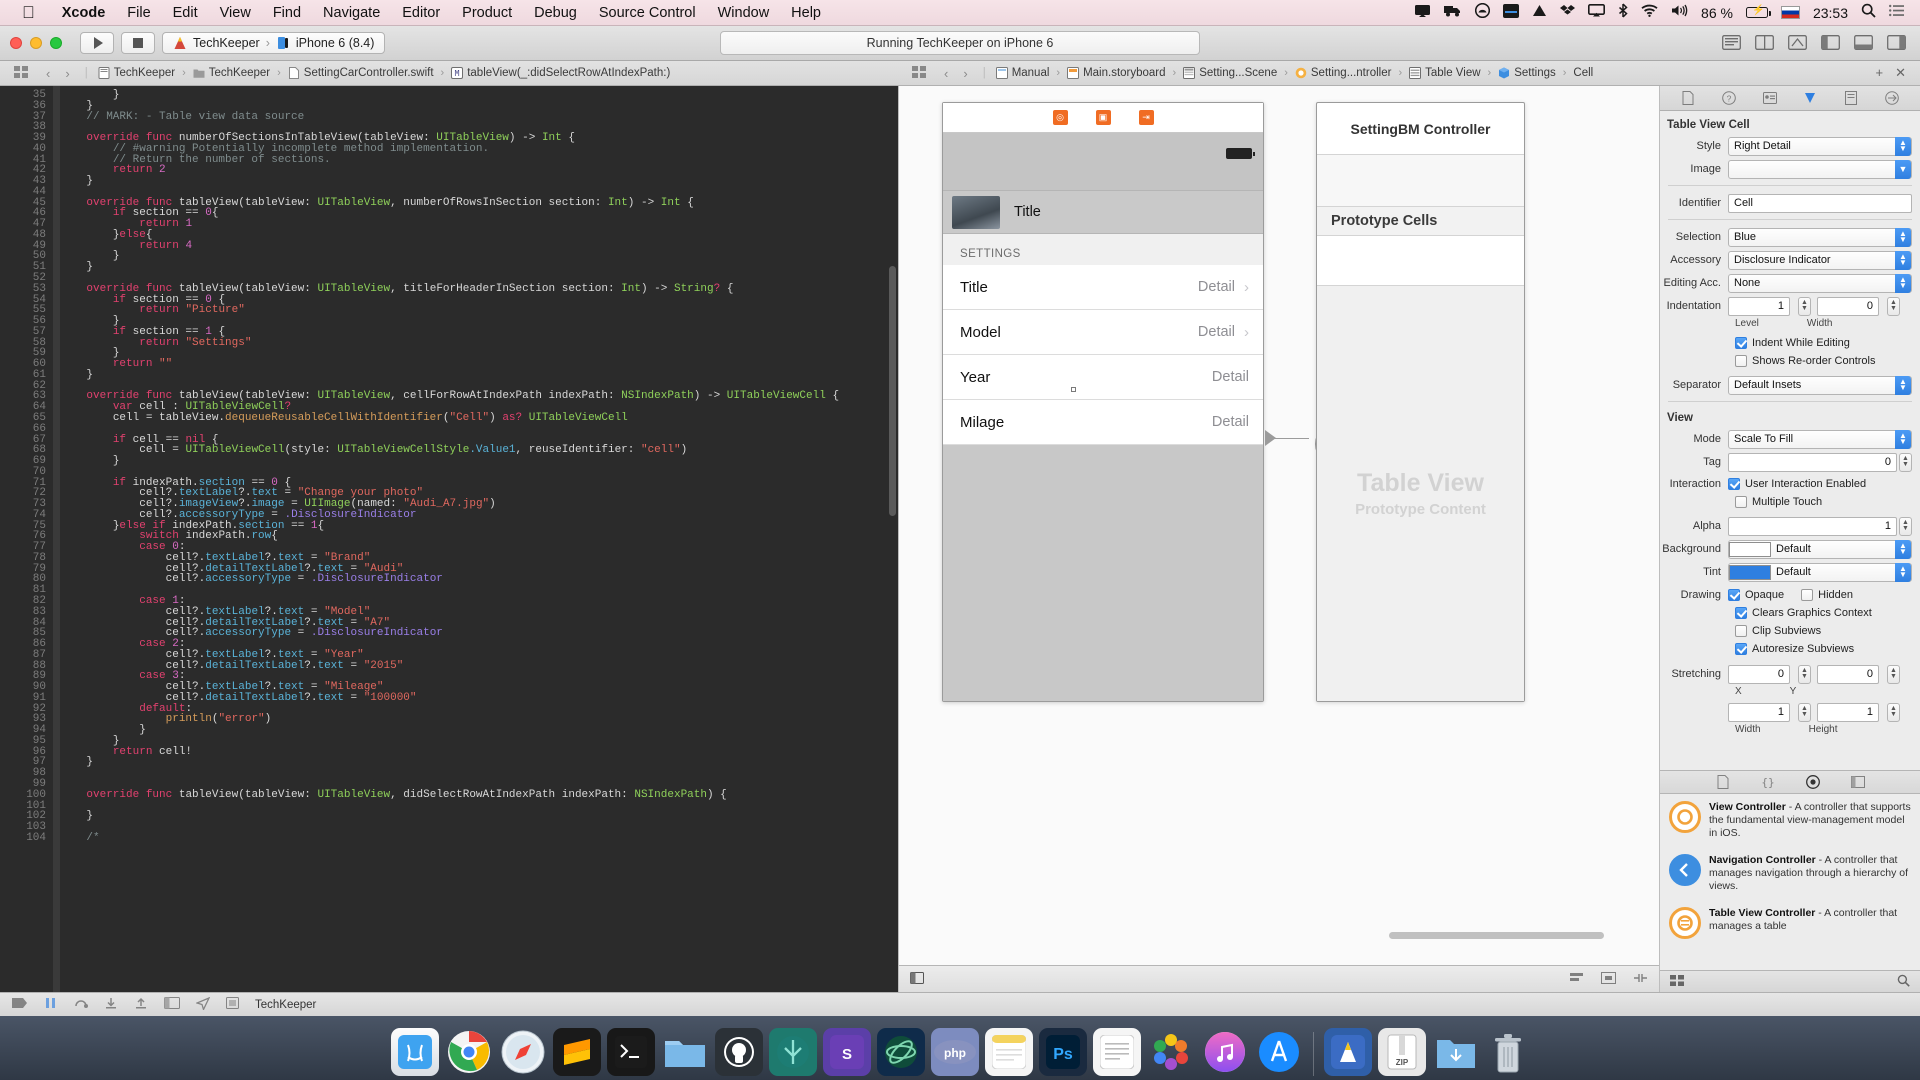 Image resolution: width=1920 pixels, height=1080 pixels. Describe the element at coordinates (1863, 43) in the screenshot. I see `debug-area-toggle-button` at that location.